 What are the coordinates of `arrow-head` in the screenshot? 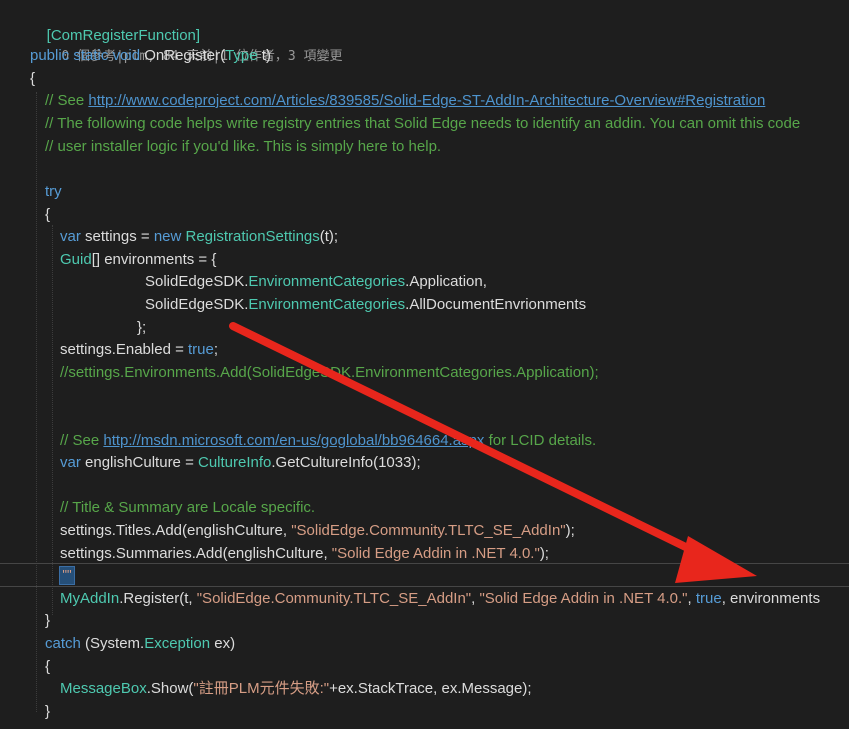 It's located at (716, 559).